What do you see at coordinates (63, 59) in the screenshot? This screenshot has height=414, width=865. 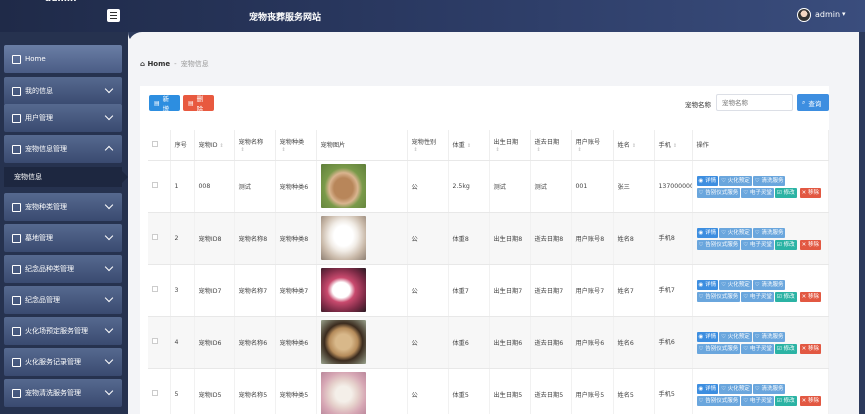 I see `sidebar-item-home: Home` at bounding box center [63, 59].